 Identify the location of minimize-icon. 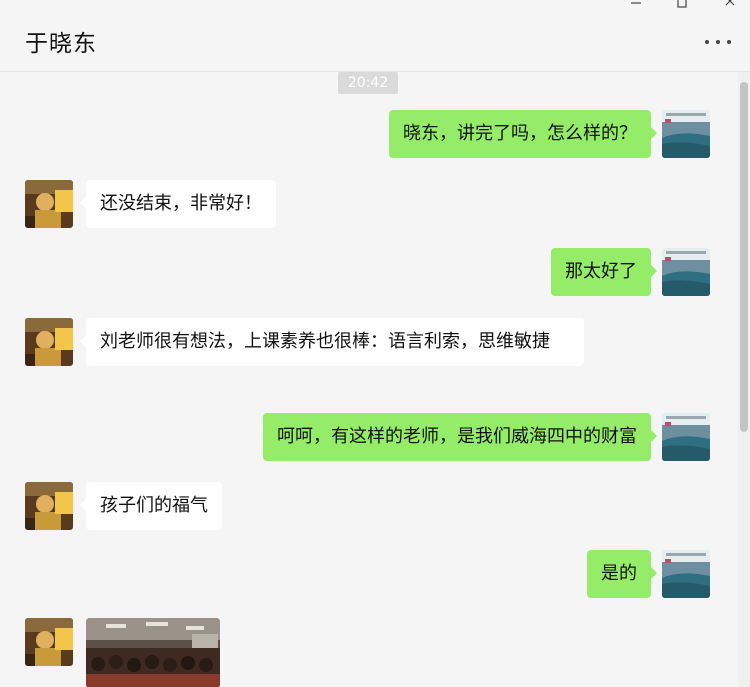
(636, 8).